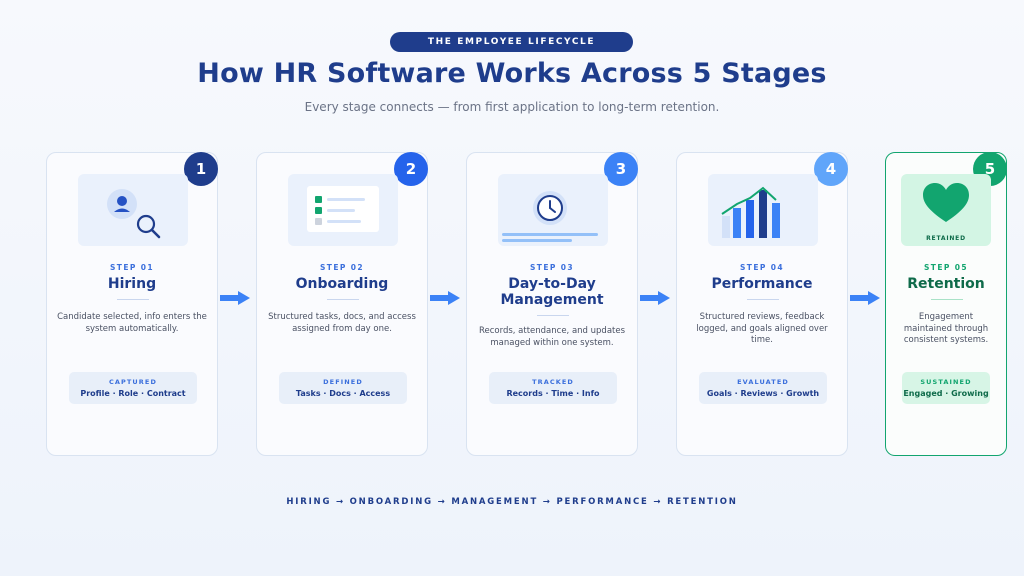 Image resolution: width=1024 pixels, height=576 pixels. Describe the element at coordinates (762, 284) in the screenshot. I see `stage-title: Performance` at that location.